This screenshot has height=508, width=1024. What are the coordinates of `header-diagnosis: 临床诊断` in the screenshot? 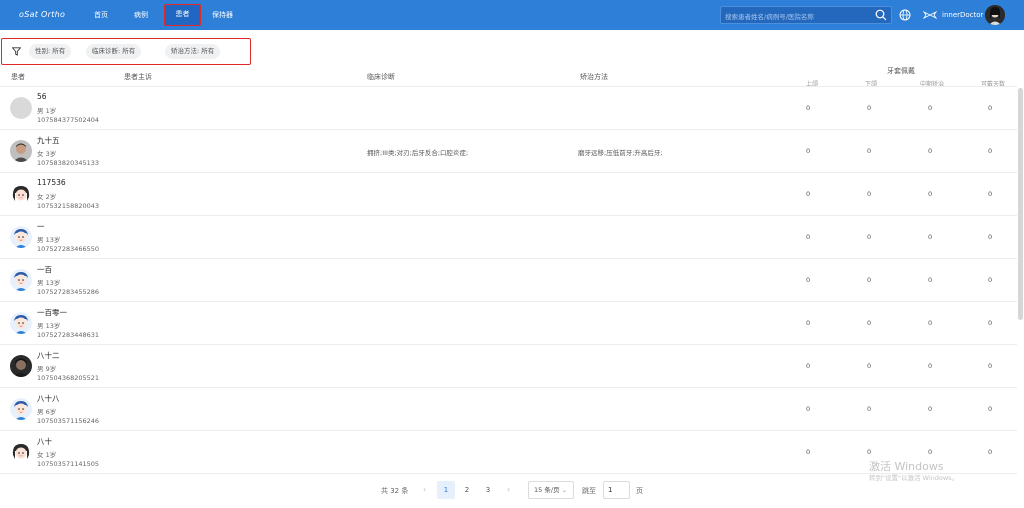 It's located at (381, 77).